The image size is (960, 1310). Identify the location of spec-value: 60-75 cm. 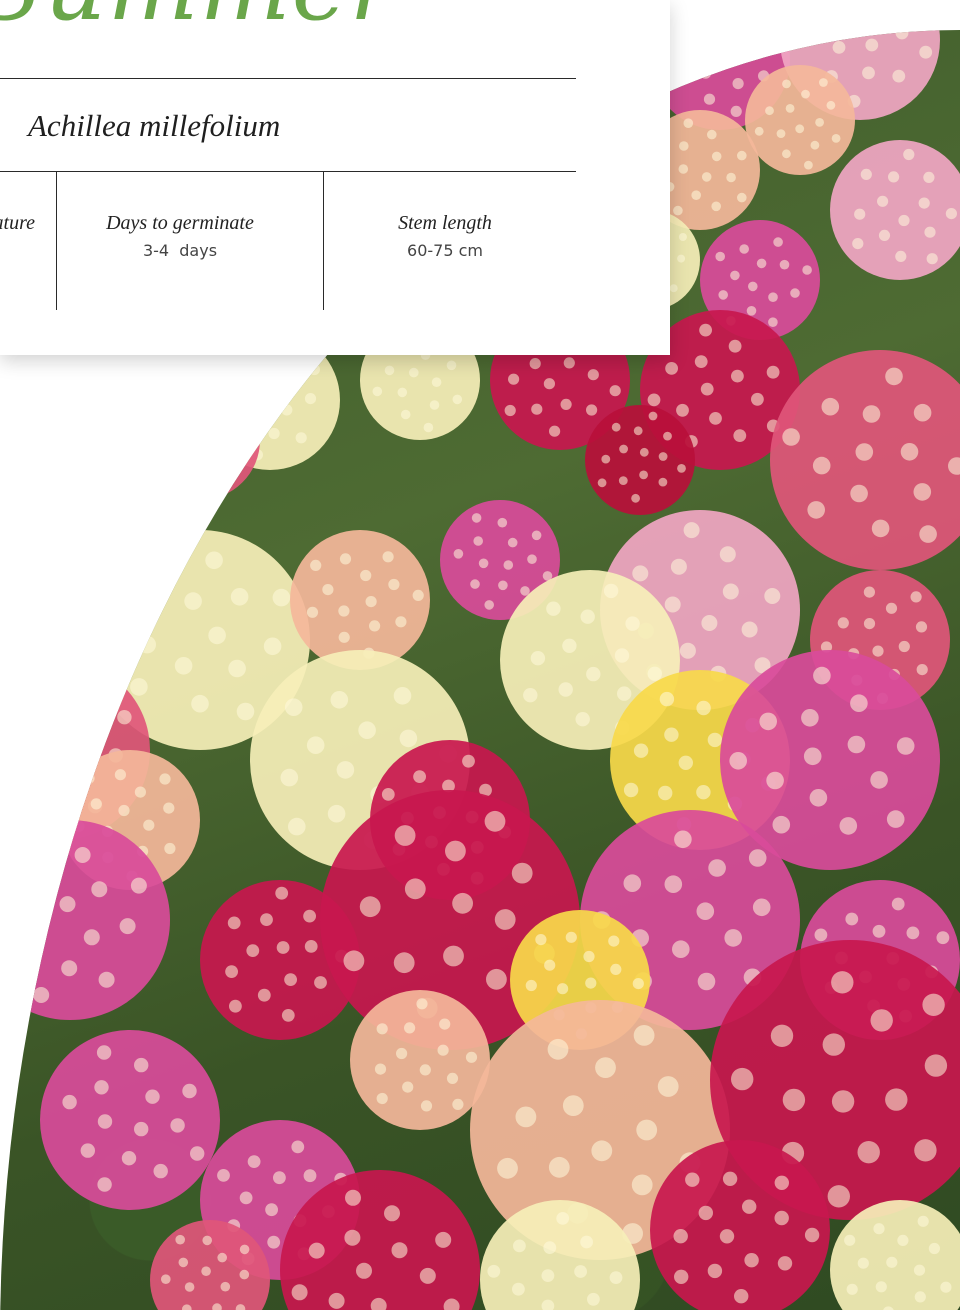
(445, 250).